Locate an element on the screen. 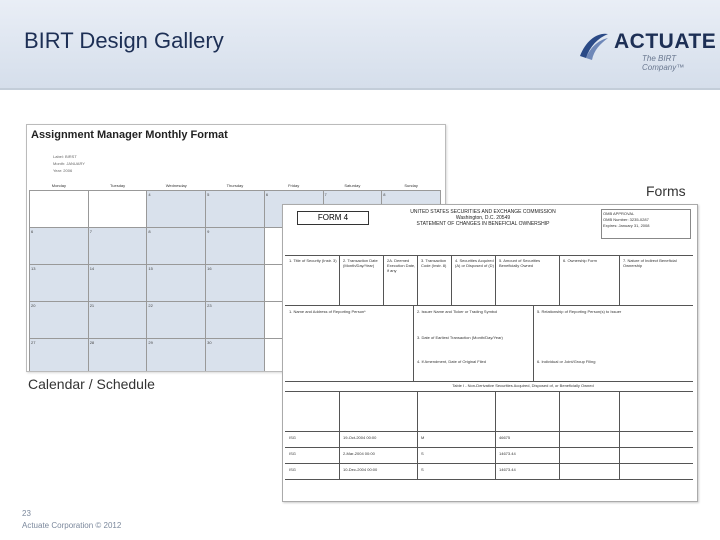 The width and height of the screenshot is (720, 540). calendar-meta-line: Month: JANUARY is located at coordinates (69, 163).